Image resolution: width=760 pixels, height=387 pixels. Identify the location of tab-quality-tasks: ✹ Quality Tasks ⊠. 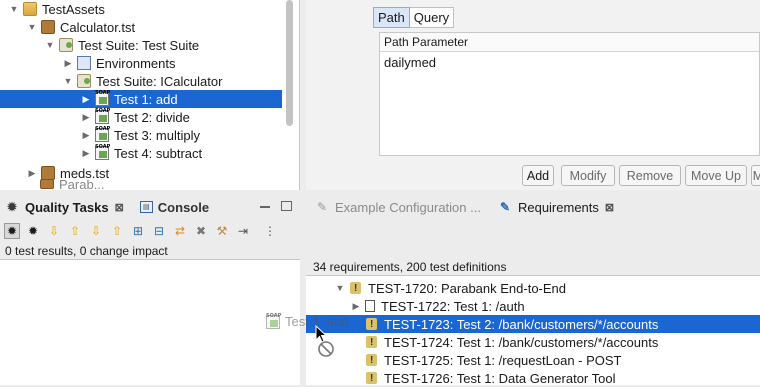
(66, 207).